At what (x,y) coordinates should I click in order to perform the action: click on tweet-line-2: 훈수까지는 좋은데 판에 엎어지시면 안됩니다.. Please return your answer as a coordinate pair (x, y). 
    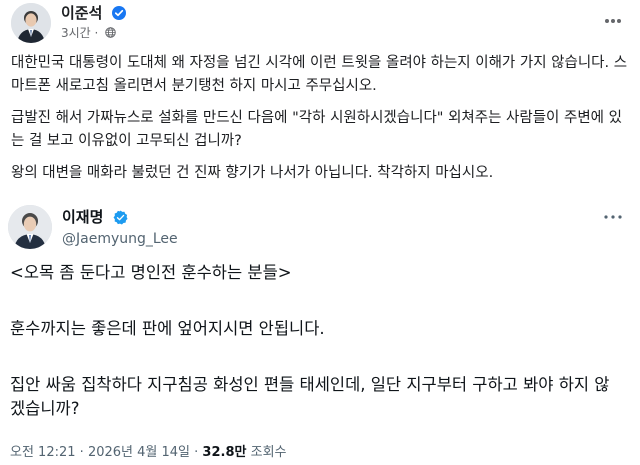
    Looking at the image, I should click on (167, 328).